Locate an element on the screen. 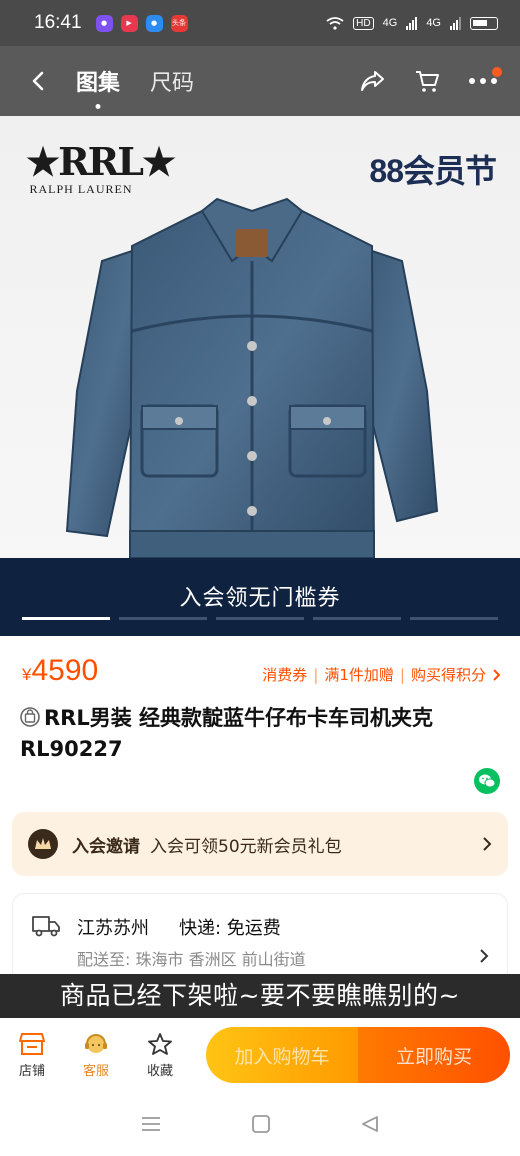 The width and height of the screenshot is (520, 1156). status-time: 16:41 is located at coordinates (58, 22).